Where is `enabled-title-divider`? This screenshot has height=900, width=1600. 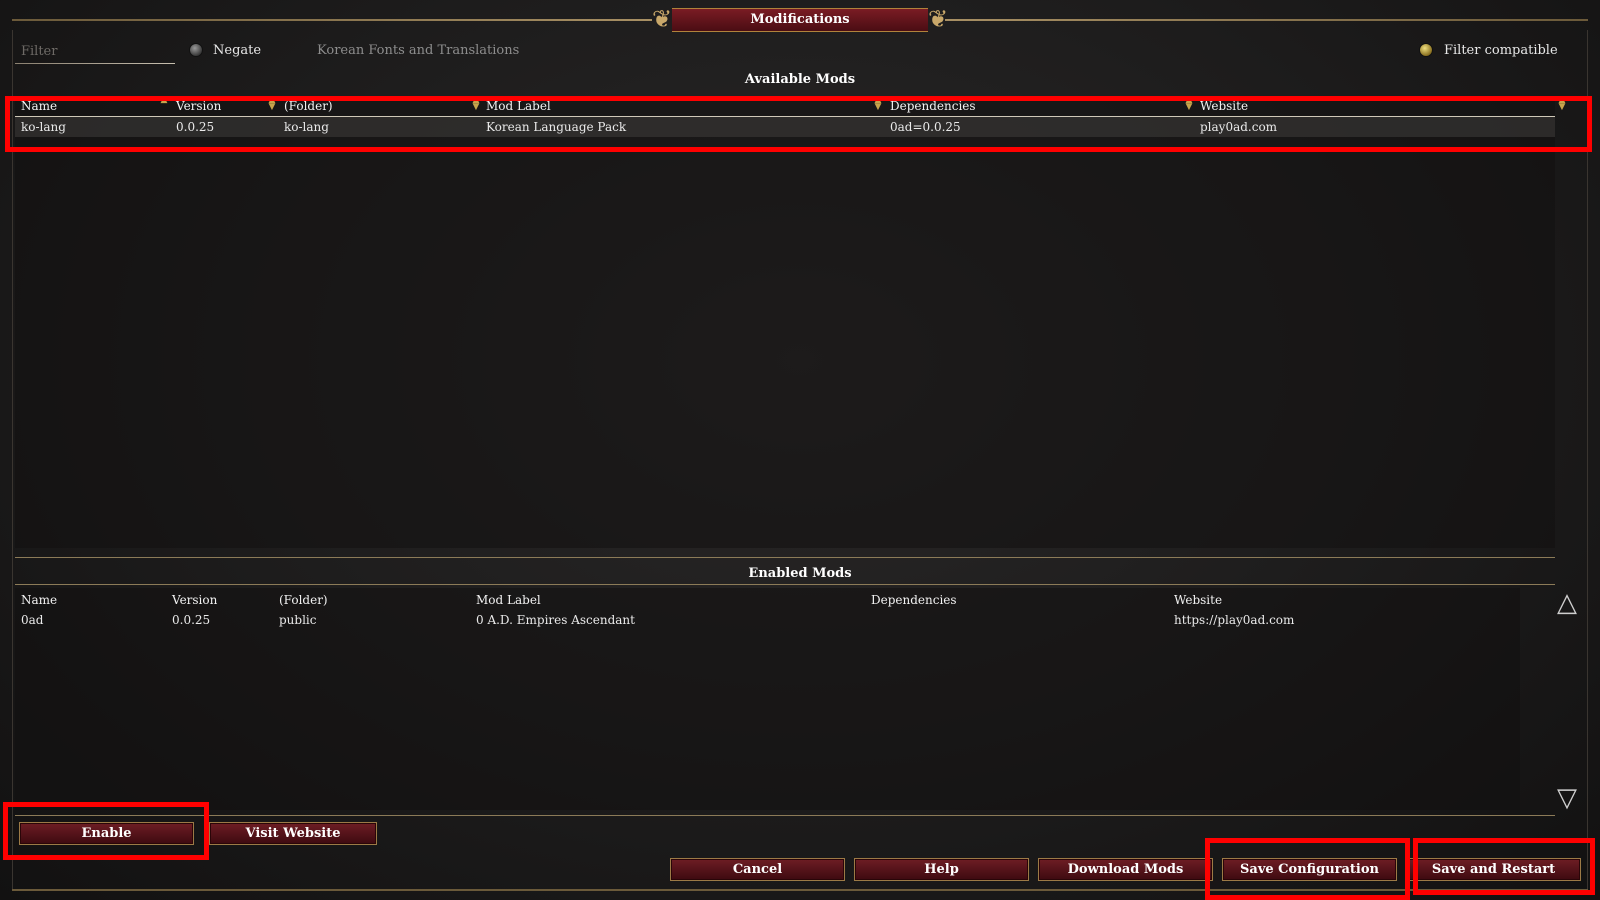 enabled-title-divider is located at coordinates (785, 584).